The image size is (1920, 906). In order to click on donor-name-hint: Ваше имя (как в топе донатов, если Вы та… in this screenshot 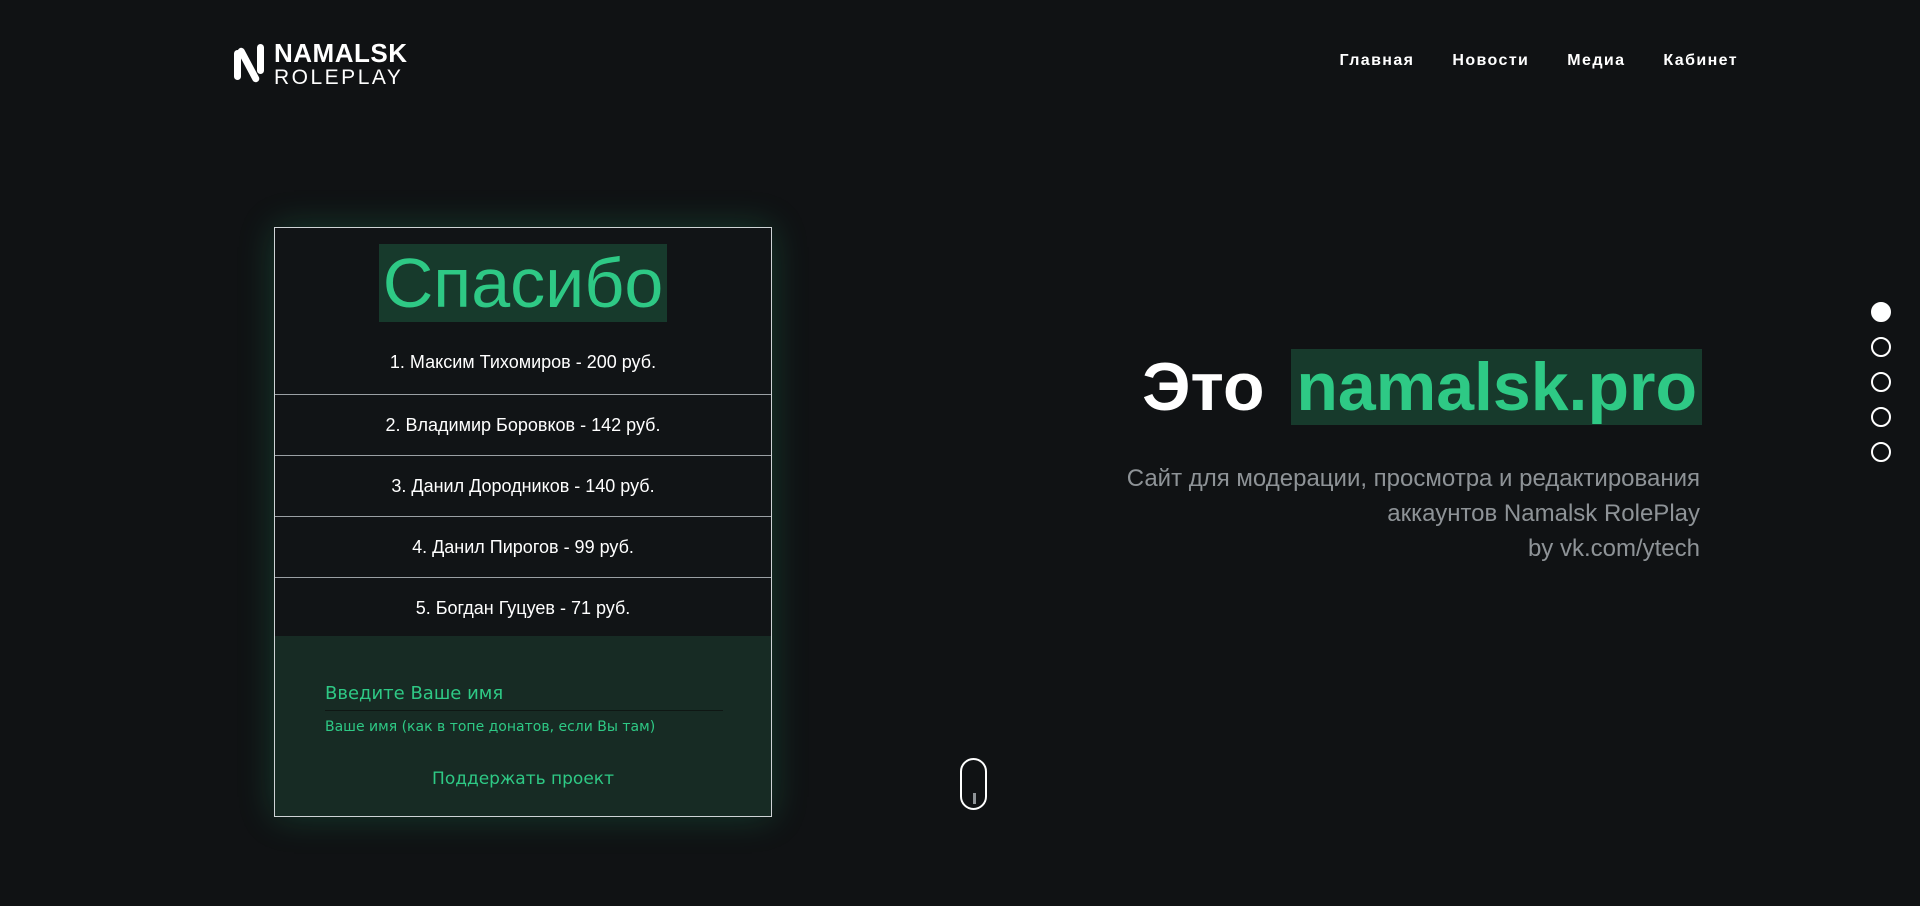, I will do `click(490, 727)`.